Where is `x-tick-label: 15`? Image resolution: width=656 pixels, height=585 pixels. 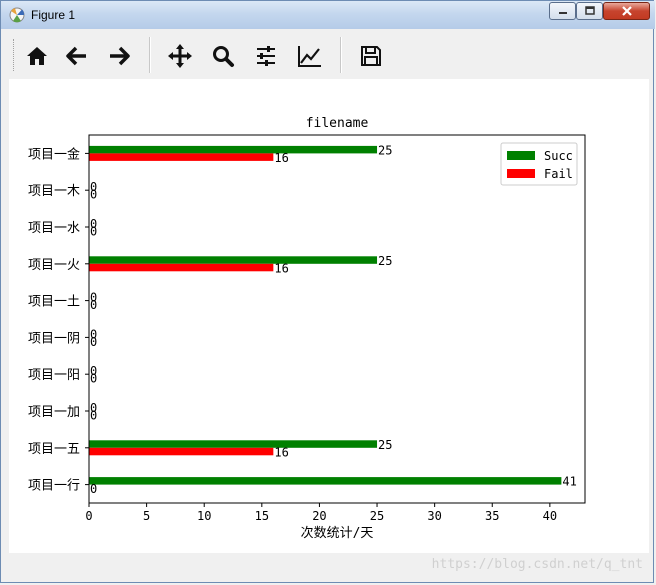 x-tick-label: 15 is located at coordinates (262, 516).